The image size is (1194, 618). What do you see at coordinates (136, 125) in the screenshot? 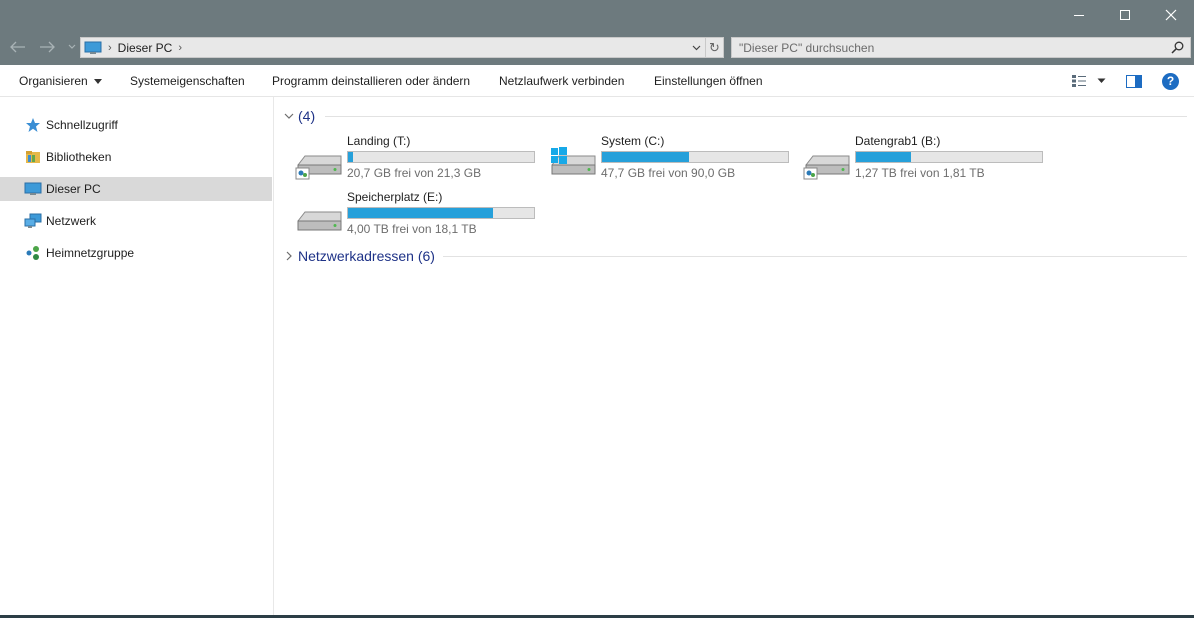
I see `sidebar-item-quick-access: Schnellzugriff` at bounding box center [136, 125].